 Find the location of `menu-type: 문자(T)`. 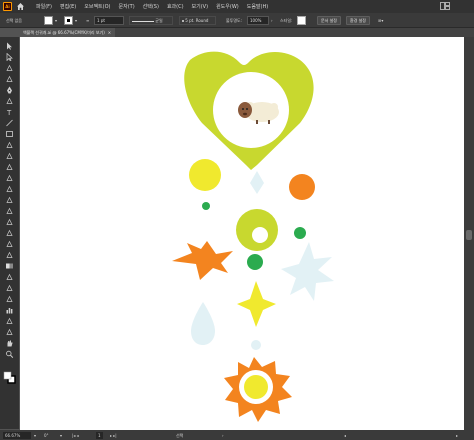

menu-type: 문자(T) is located at coordinates (127, 6).